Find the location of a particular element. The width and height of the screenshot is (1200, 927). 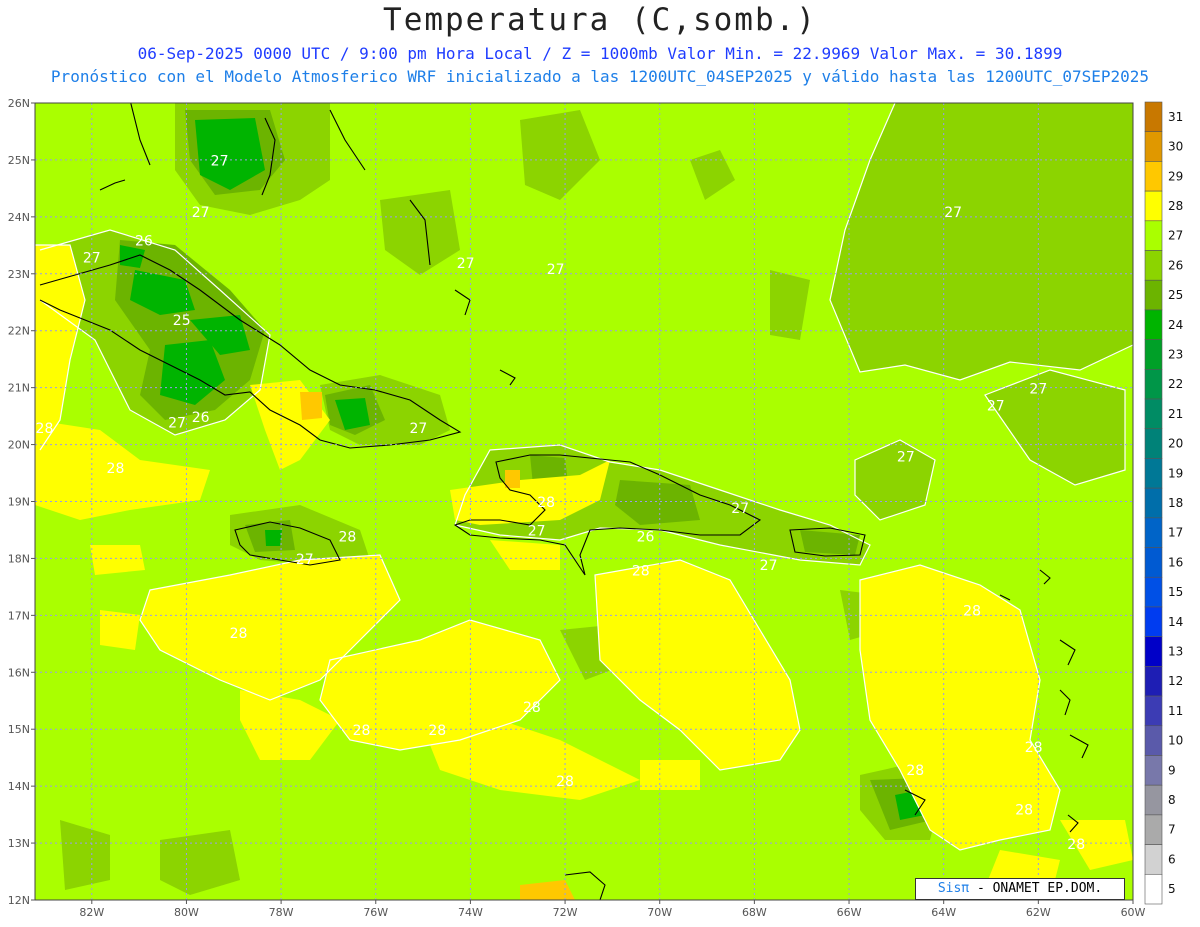

lat-tick-label: 14N is located at coordinates (19, 786).